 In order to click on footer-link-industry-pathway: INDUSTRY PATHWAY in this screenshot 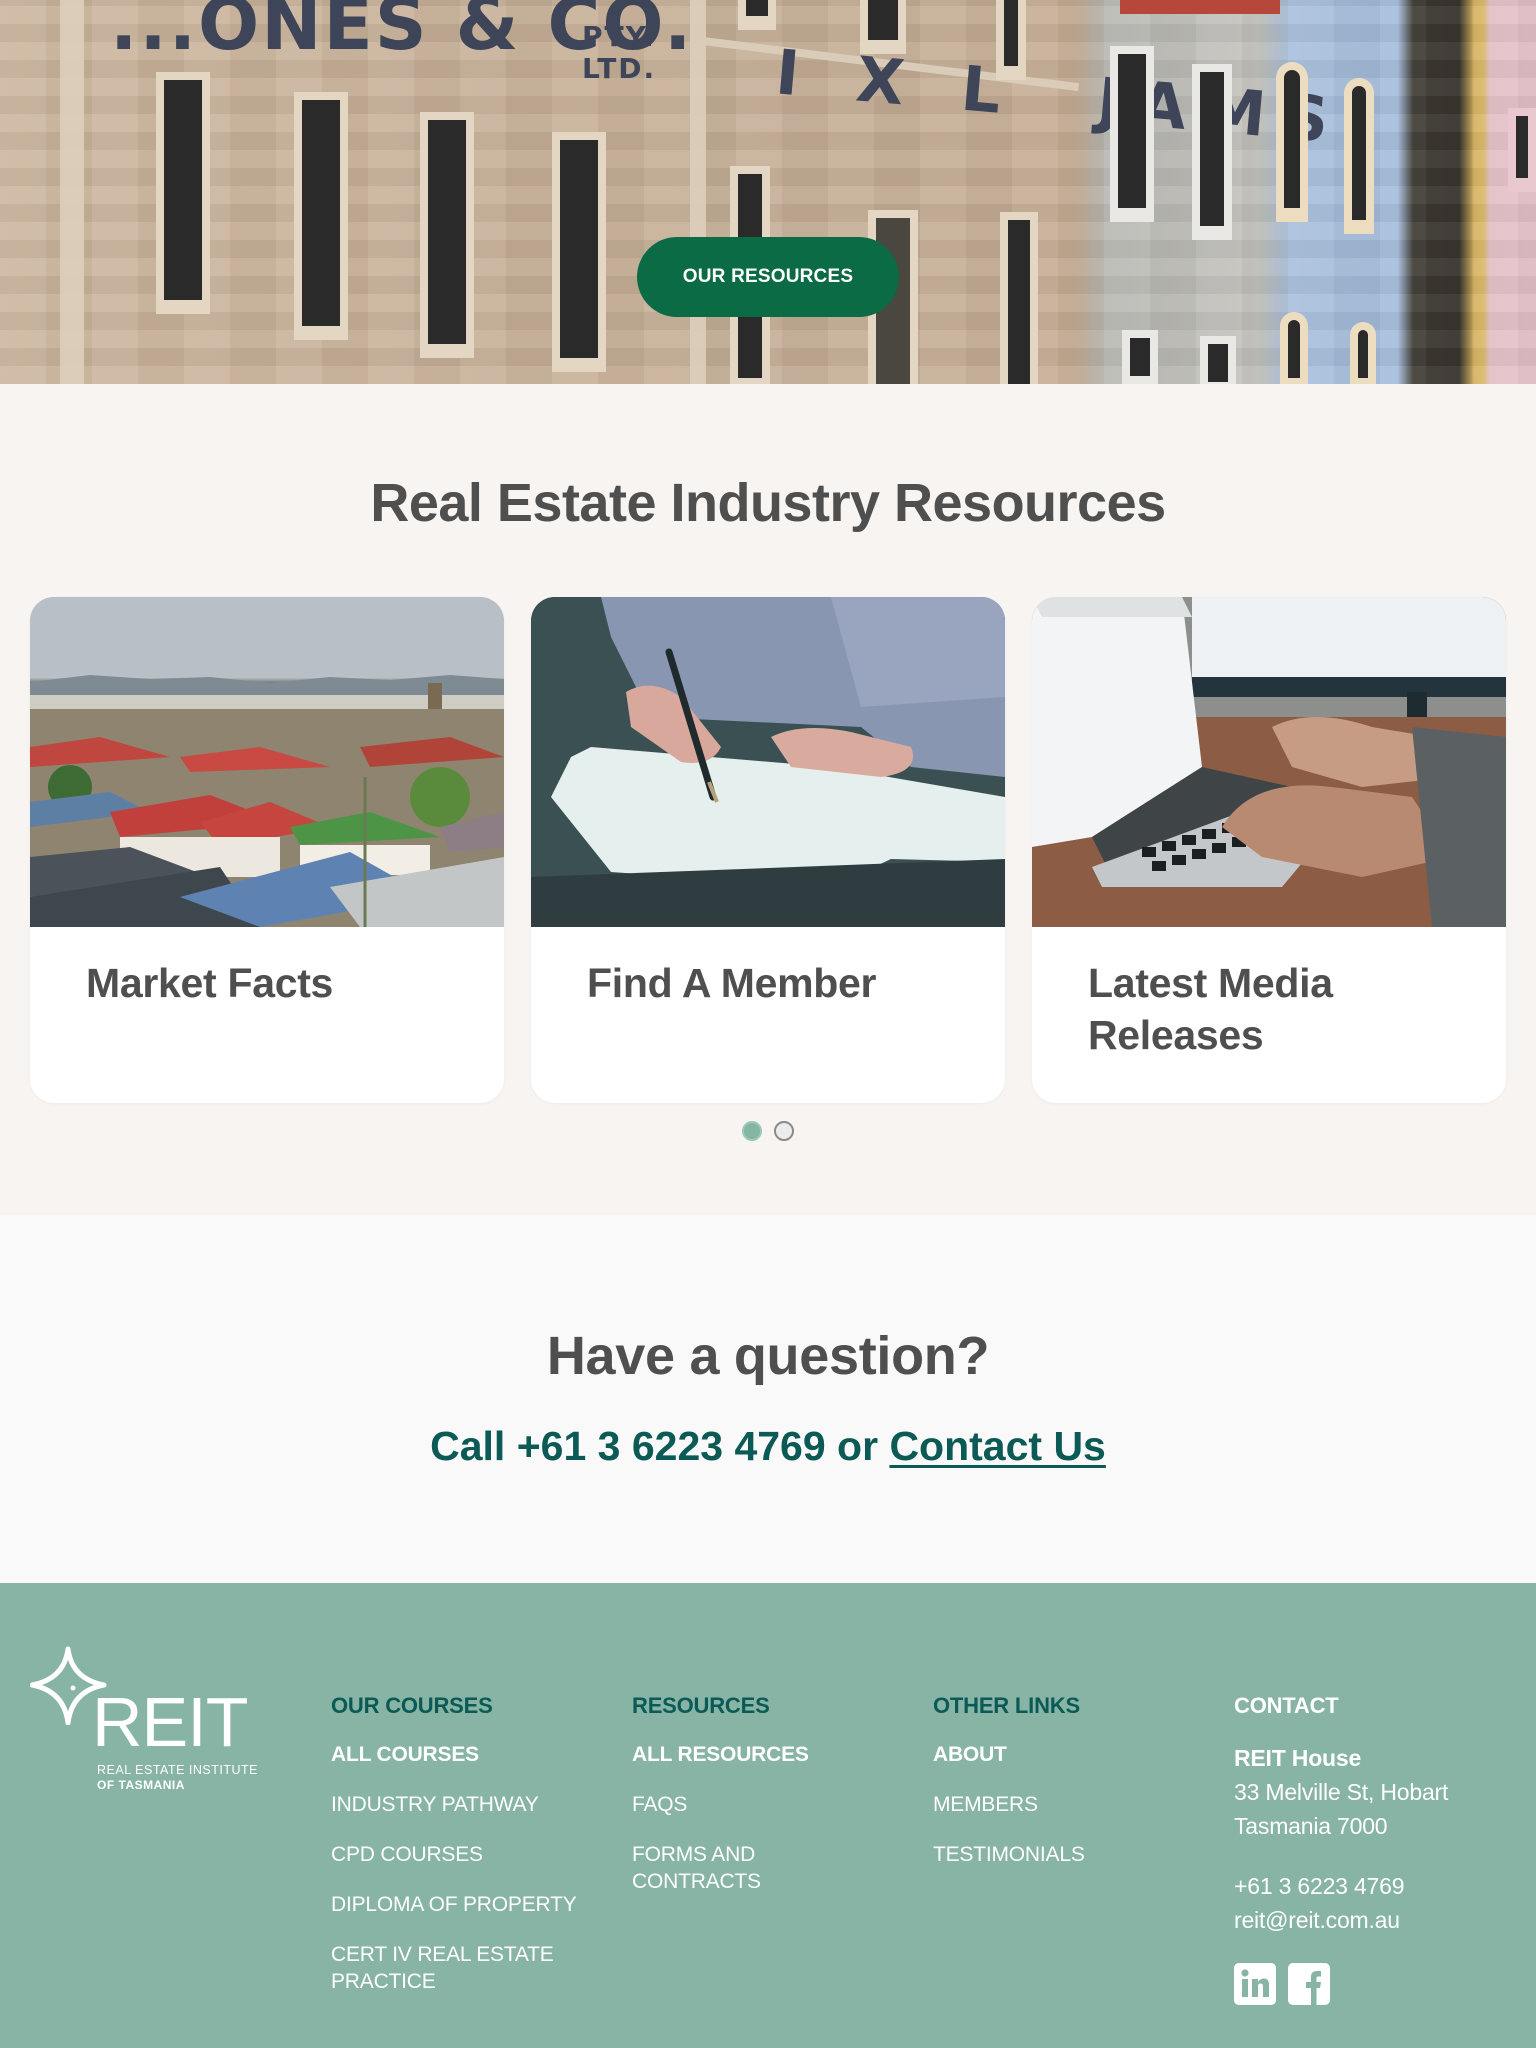, I will do `click(471, 1804)`.